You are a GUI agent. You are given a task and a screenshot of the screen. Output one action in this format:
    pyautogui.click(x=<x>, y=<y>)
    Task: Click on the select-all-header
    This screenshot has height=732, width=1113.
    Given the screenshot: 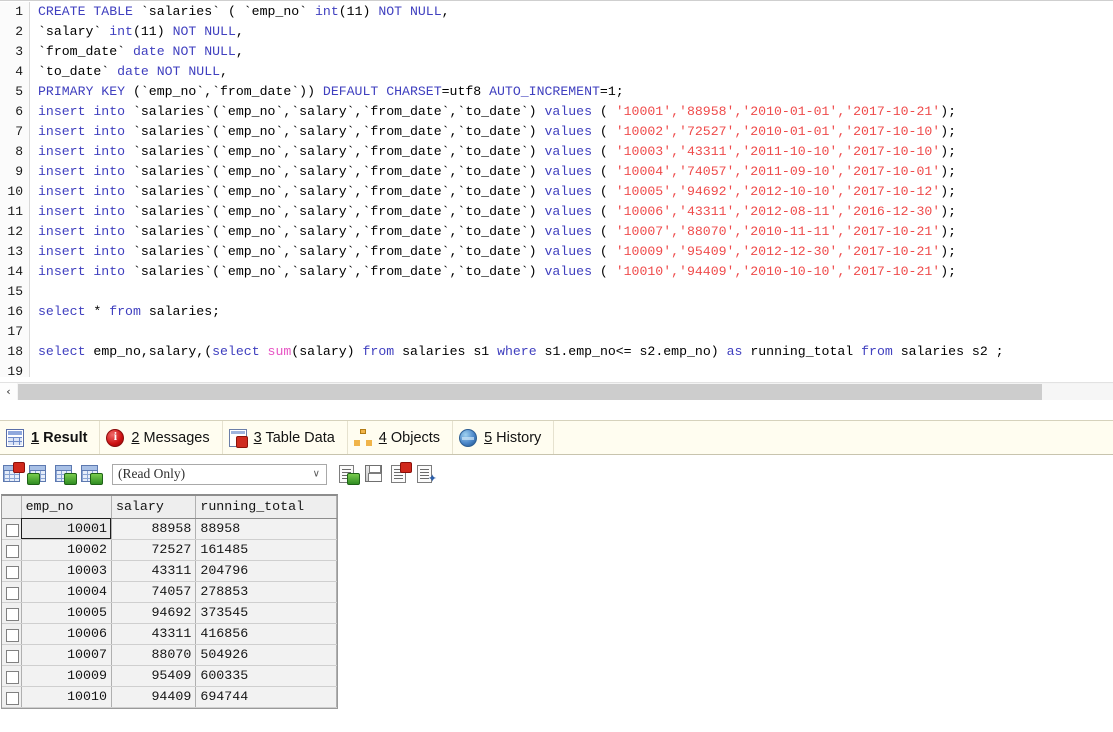 What is the action you would take?
    pyautogui.click(x=12, y=507)
    